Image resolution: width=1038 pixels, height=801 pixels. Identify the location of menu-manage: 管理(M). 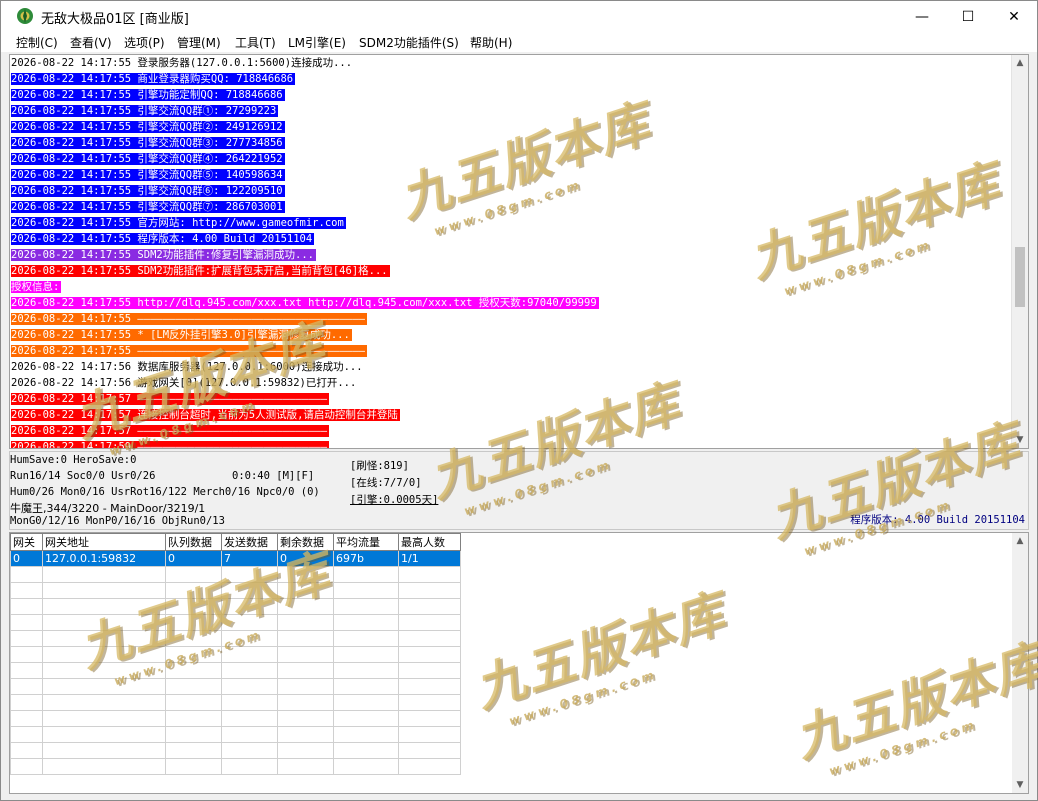
(199, 42).